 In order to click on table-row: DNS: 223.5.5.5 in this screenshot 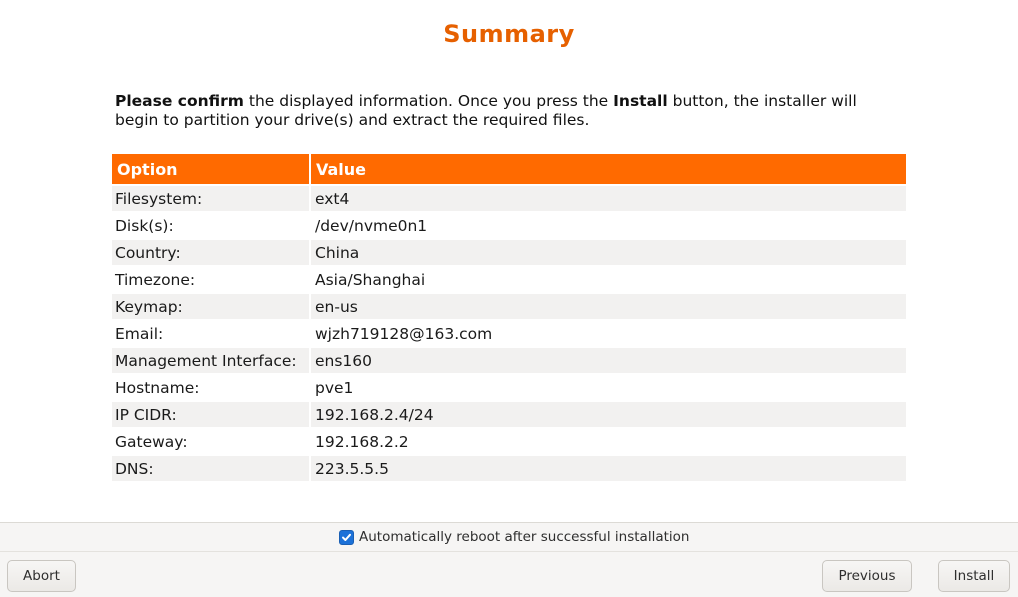, I will do `click(509, 467)`.